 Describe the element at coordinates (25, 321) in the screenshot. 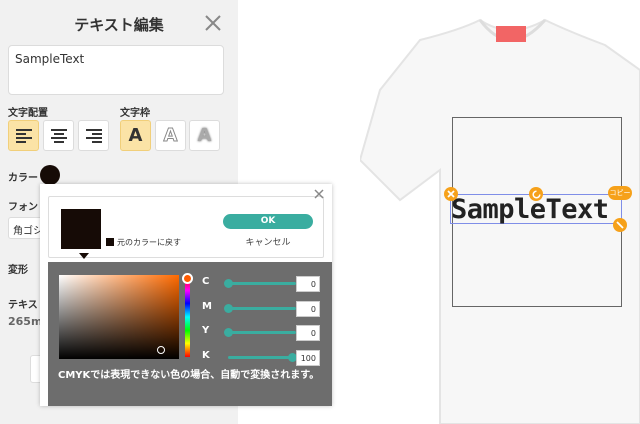

I see `text-size-value: 265m` at that location.